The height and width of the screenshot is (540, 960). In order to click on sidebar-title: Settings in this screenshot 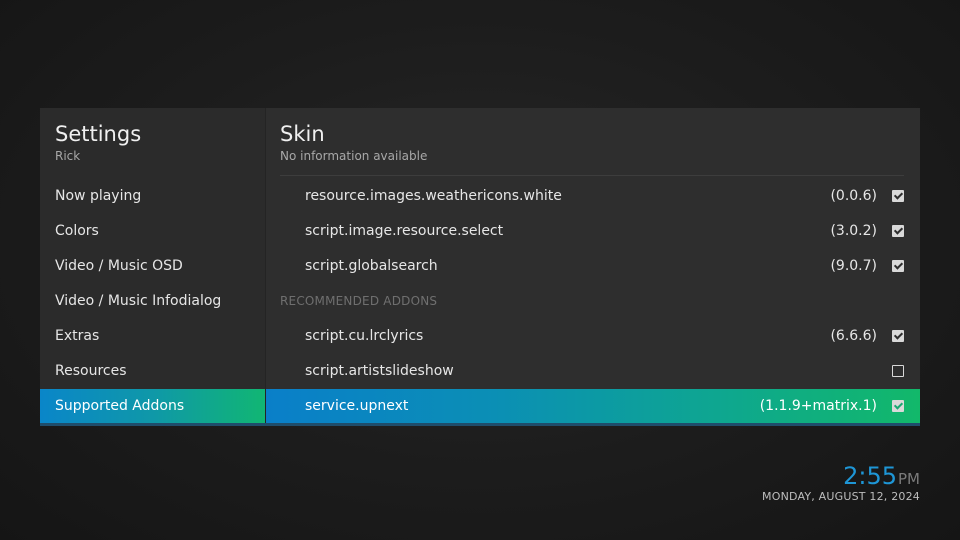, I will do `click(98, 134)`.